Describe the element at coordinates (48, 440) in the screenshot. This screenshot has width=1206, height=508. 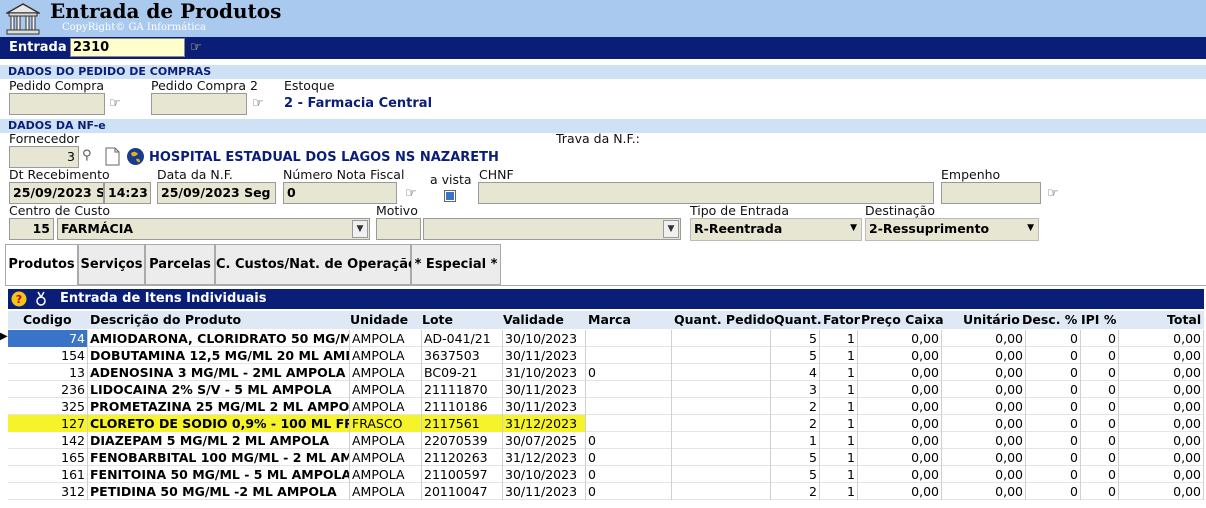
I see `table-cell: 142` at that location.